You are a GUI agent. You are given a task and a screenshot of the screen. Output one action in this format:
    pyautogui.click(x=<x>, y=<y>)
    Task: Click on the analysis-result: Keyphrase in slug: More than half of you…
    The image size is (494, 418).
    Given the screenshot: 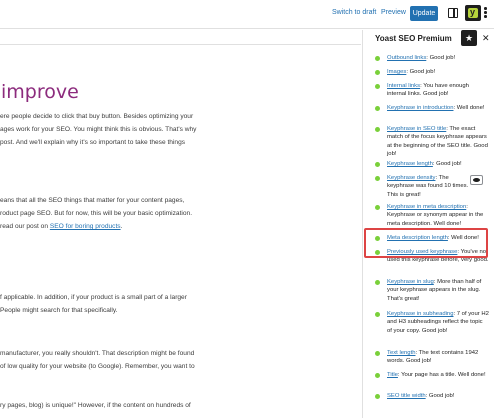 What is the action you would take?
    pyautogui.click(x=432, y=290)
    